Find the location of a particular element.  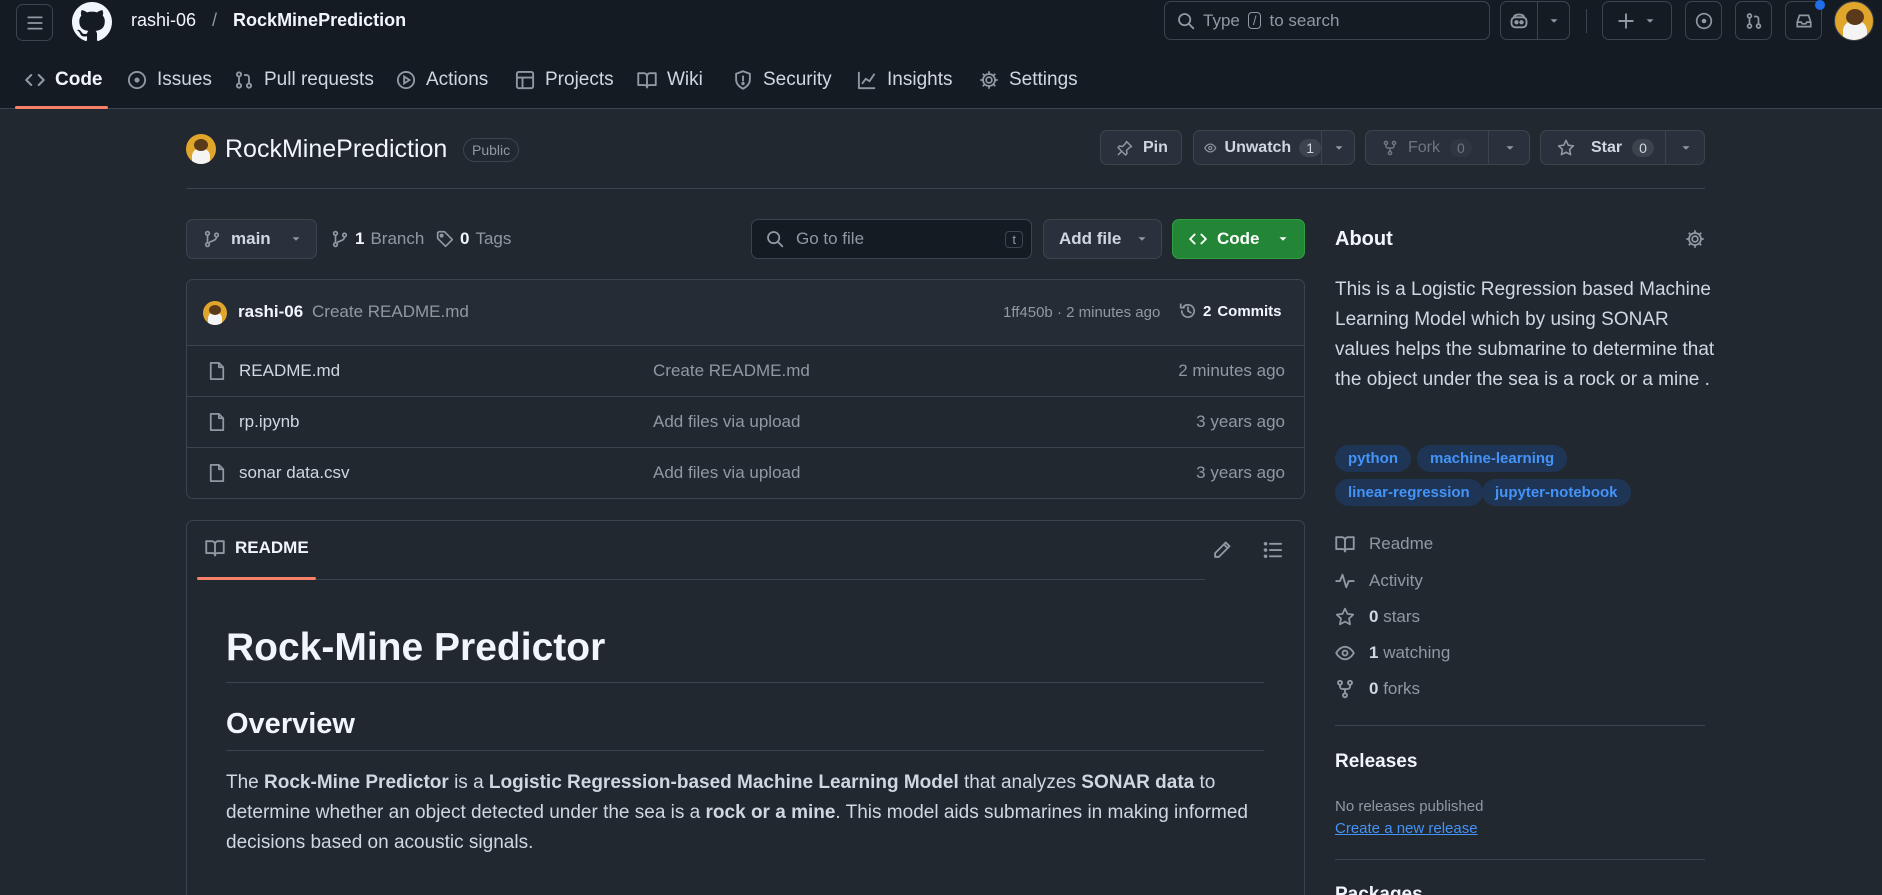

tab-projects: Projects is located at coordinates (564, 80).